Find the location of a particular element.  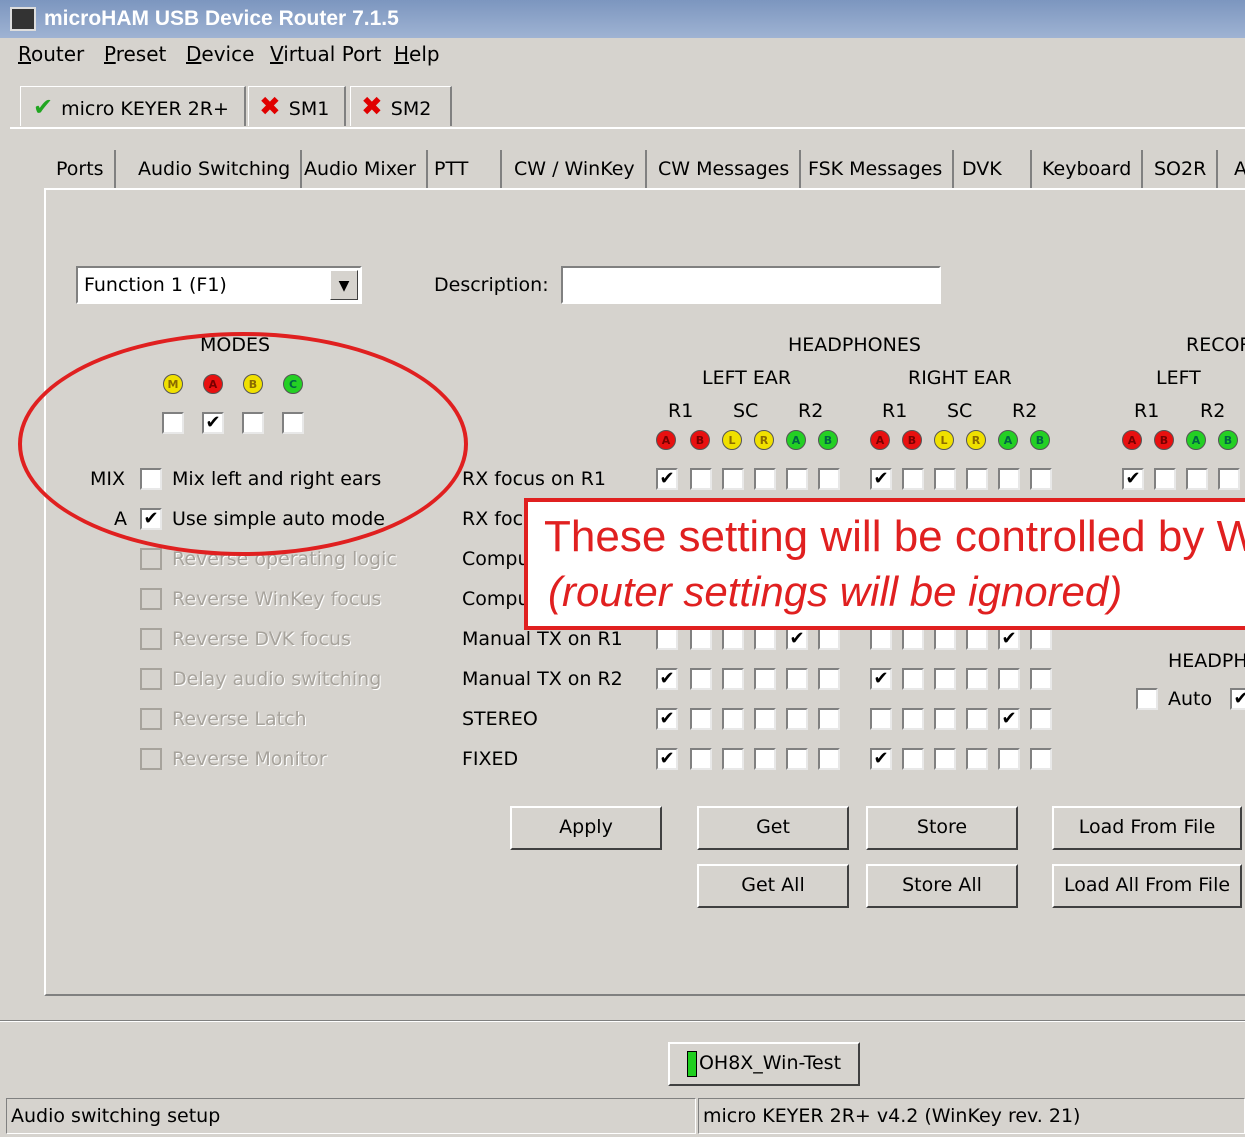

tab-dvk: DVK is located at coordinates (992, 169).